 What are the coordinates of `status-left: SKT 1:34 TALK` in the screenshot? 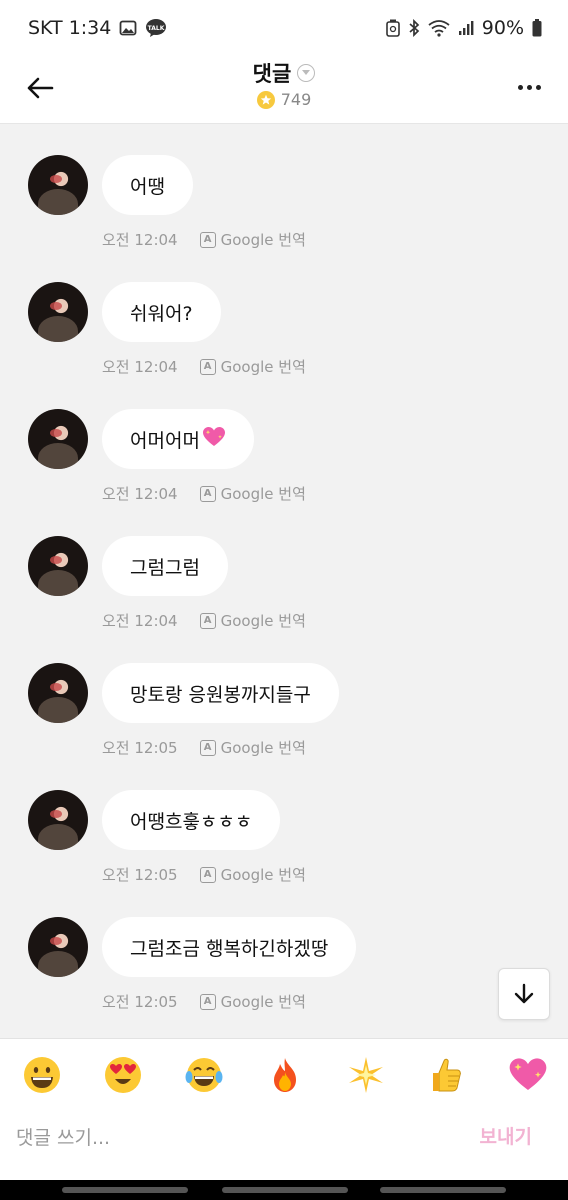 It's located at (97, 28).